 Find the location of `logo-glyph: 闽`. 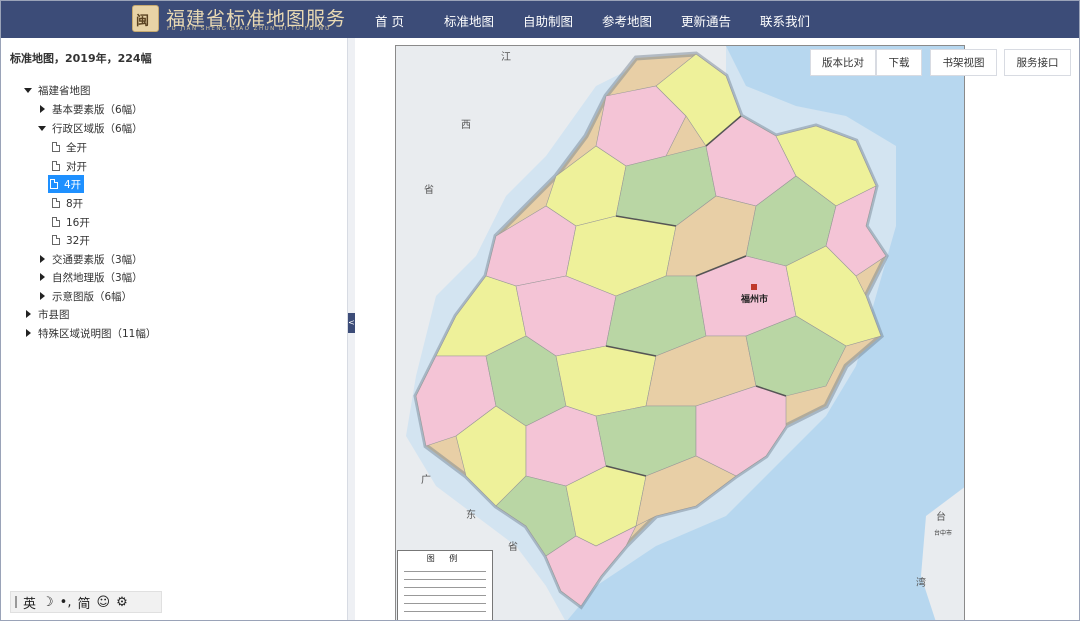

logo-glyph: 闽 is located at coordinates (143, 21).